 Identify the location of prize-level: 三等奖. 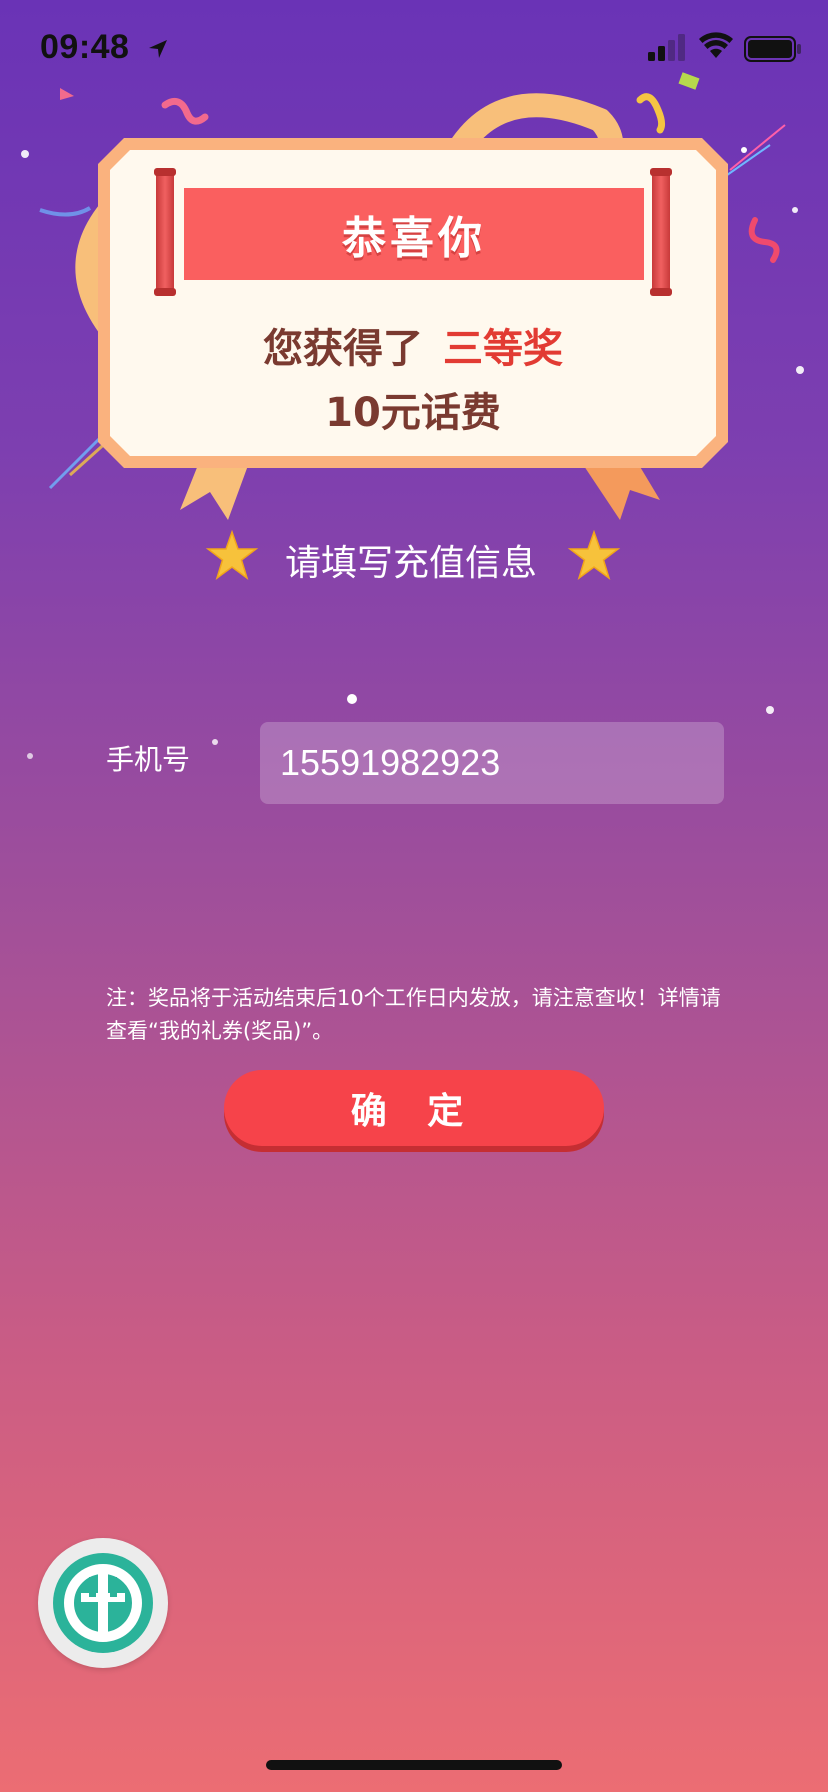
(503, 349).